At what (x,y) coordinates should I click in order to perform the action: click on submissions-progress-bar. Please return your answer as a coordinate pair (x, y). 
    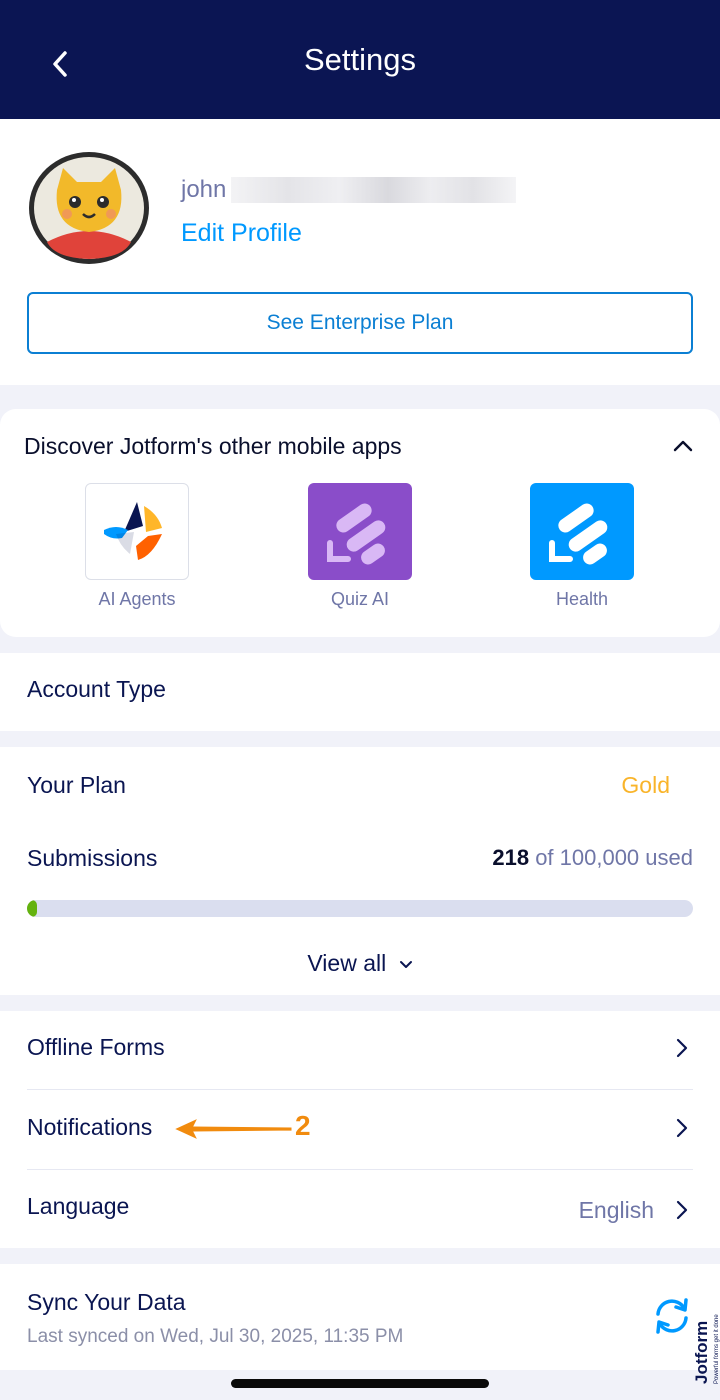
    Looking at the image, I should click on (360, 908).